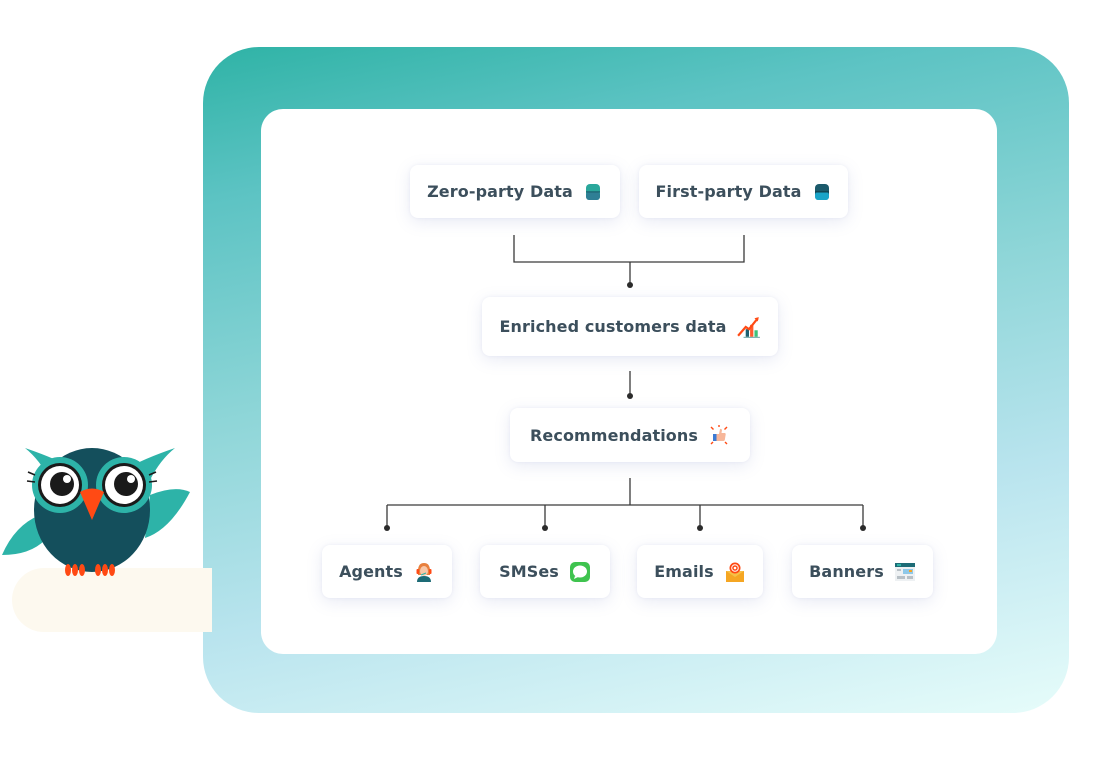  I want to click on node-banners: Banners, so click(862, 571).